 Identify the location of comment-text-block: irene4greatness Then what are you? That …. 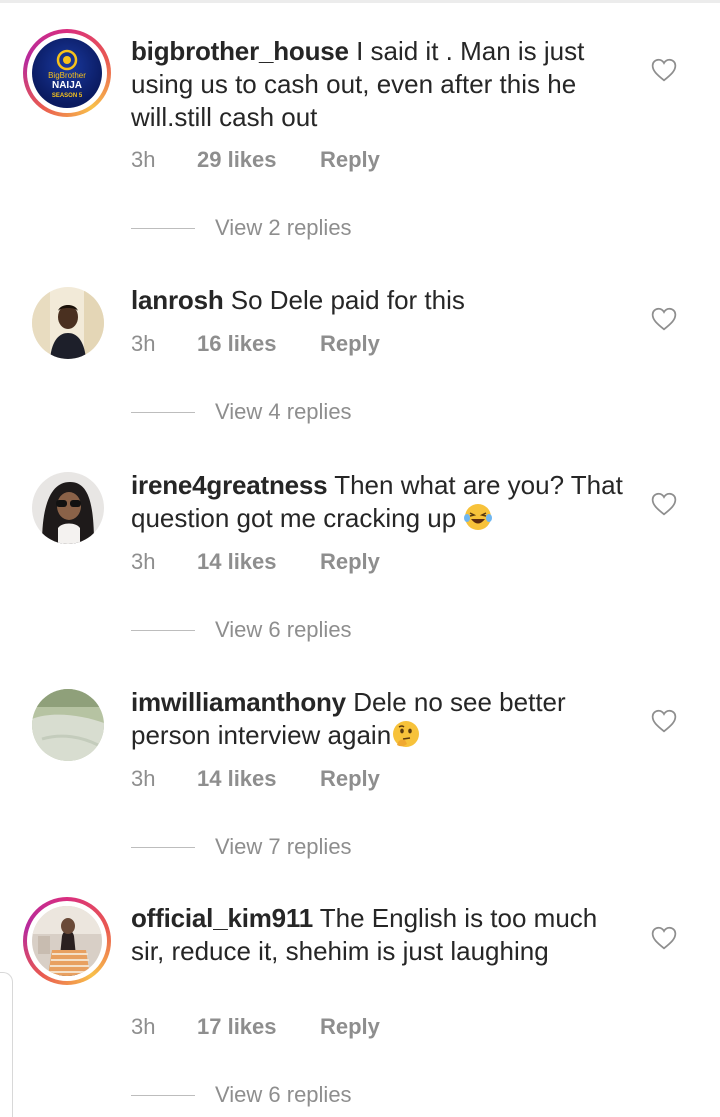
(381, 502).